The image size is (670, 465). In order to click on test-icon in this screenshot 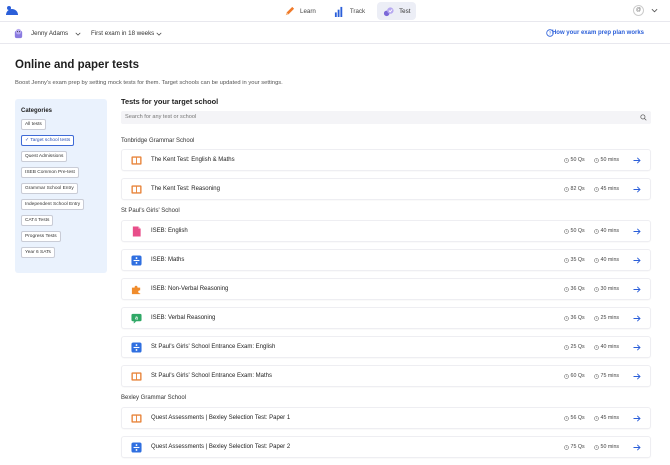, I will do `click(388, 11)`.